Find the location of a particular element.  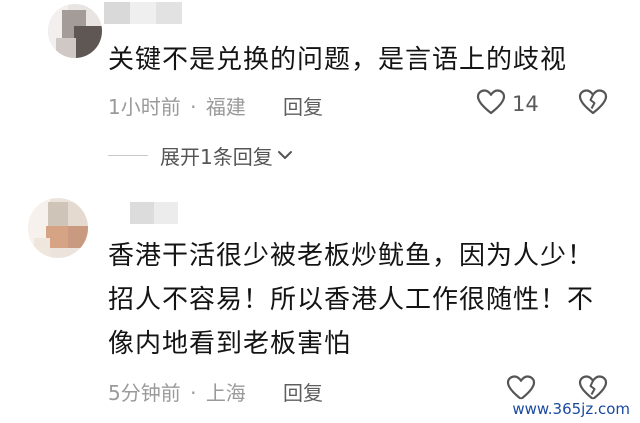

comment-text: 关键不是兑换的问题，是言语上的歧视 is located at coordinates (337, 60).